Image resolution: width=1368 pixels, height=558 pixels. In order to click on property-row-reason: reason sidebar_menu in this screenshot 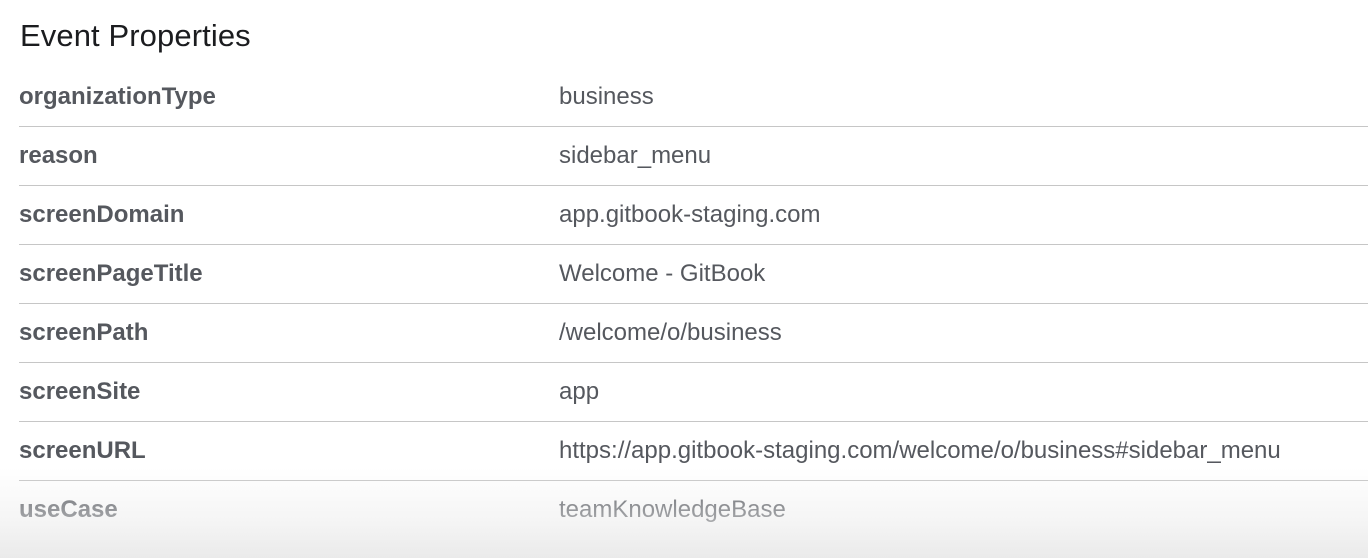, I will do `click(693, 156)`.